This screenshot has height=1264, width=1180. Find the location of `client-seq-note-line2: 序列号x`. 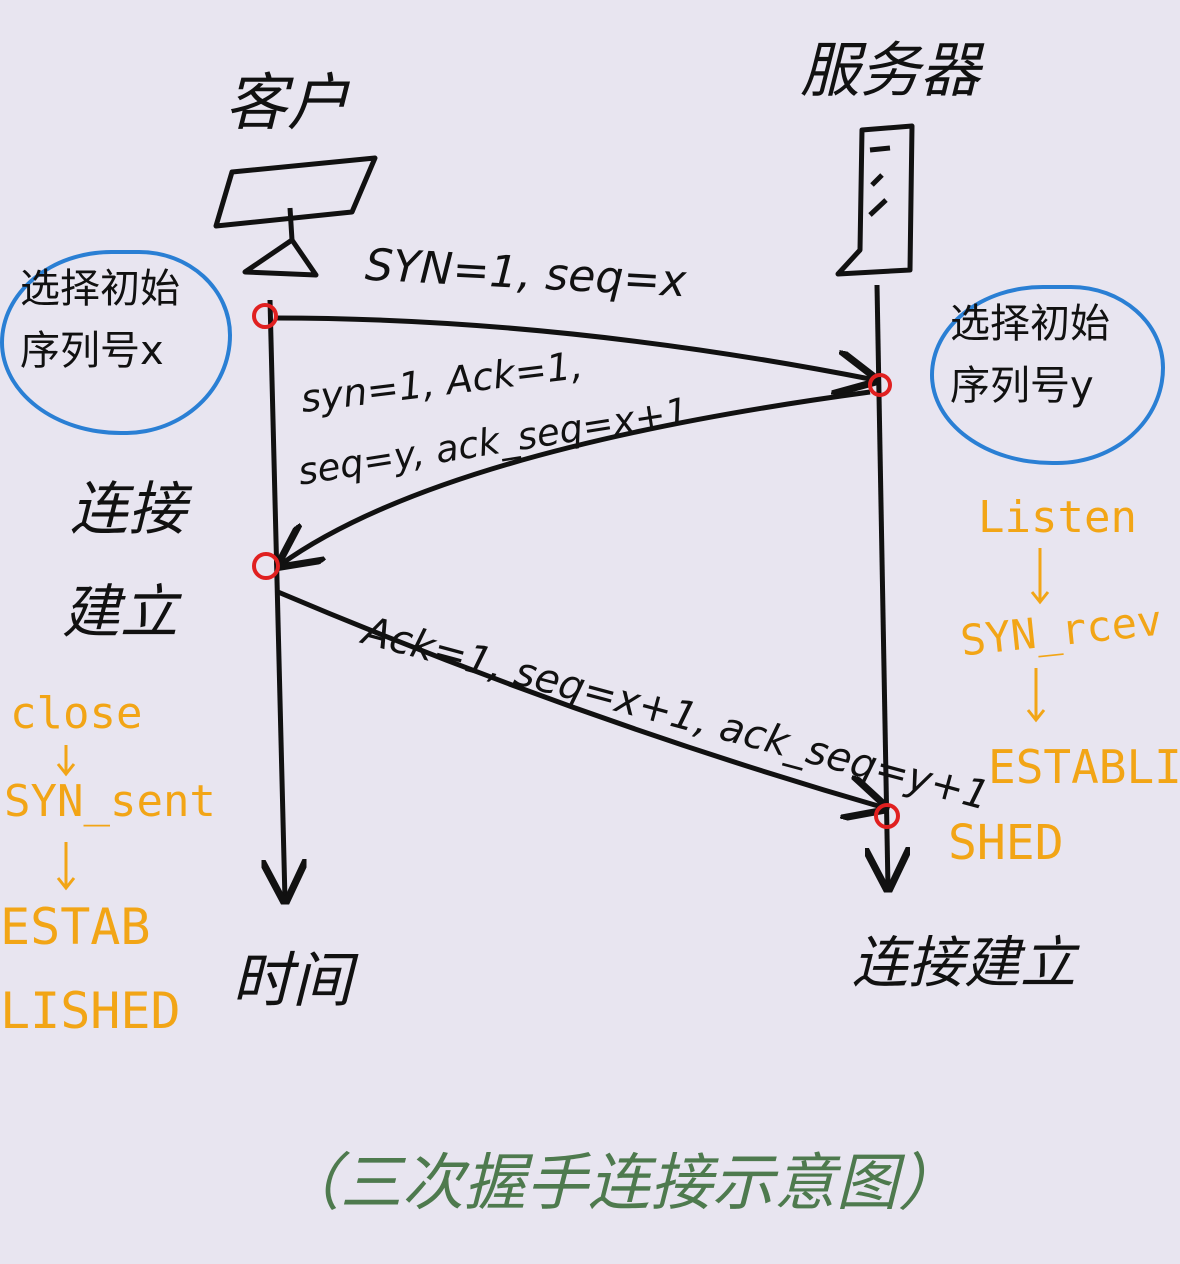

client-seq-note-line2: 序列号x is located at coordinates (92, 351).